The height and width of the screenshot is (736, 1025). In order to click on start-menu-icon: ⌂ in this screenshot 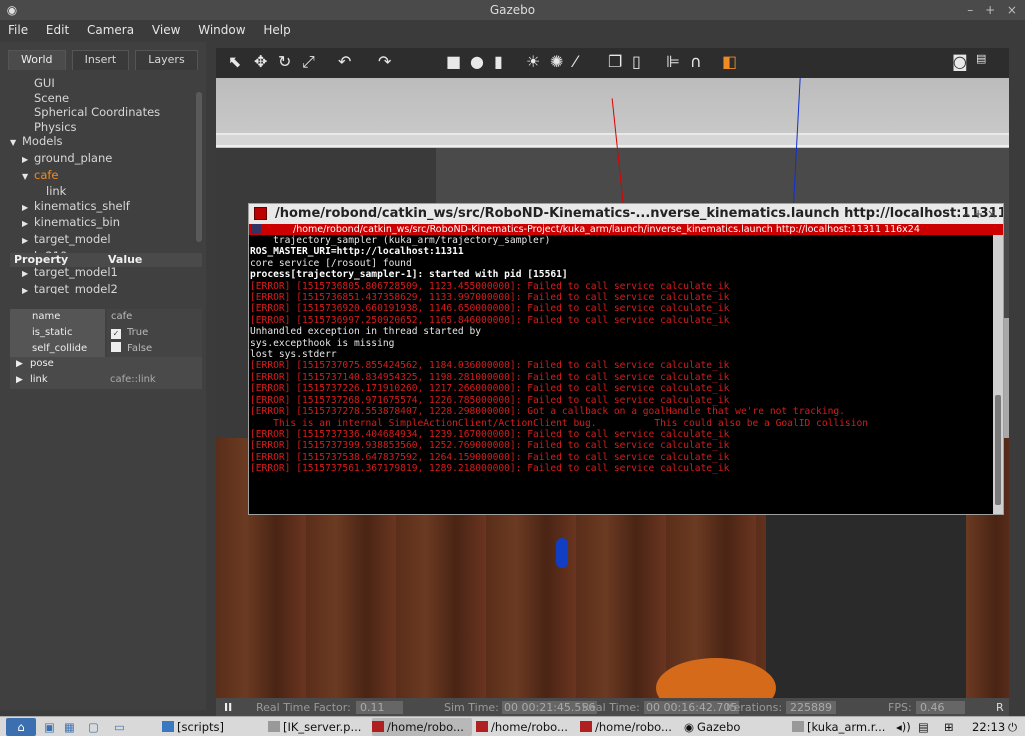, I will do `click(21, 727)`.